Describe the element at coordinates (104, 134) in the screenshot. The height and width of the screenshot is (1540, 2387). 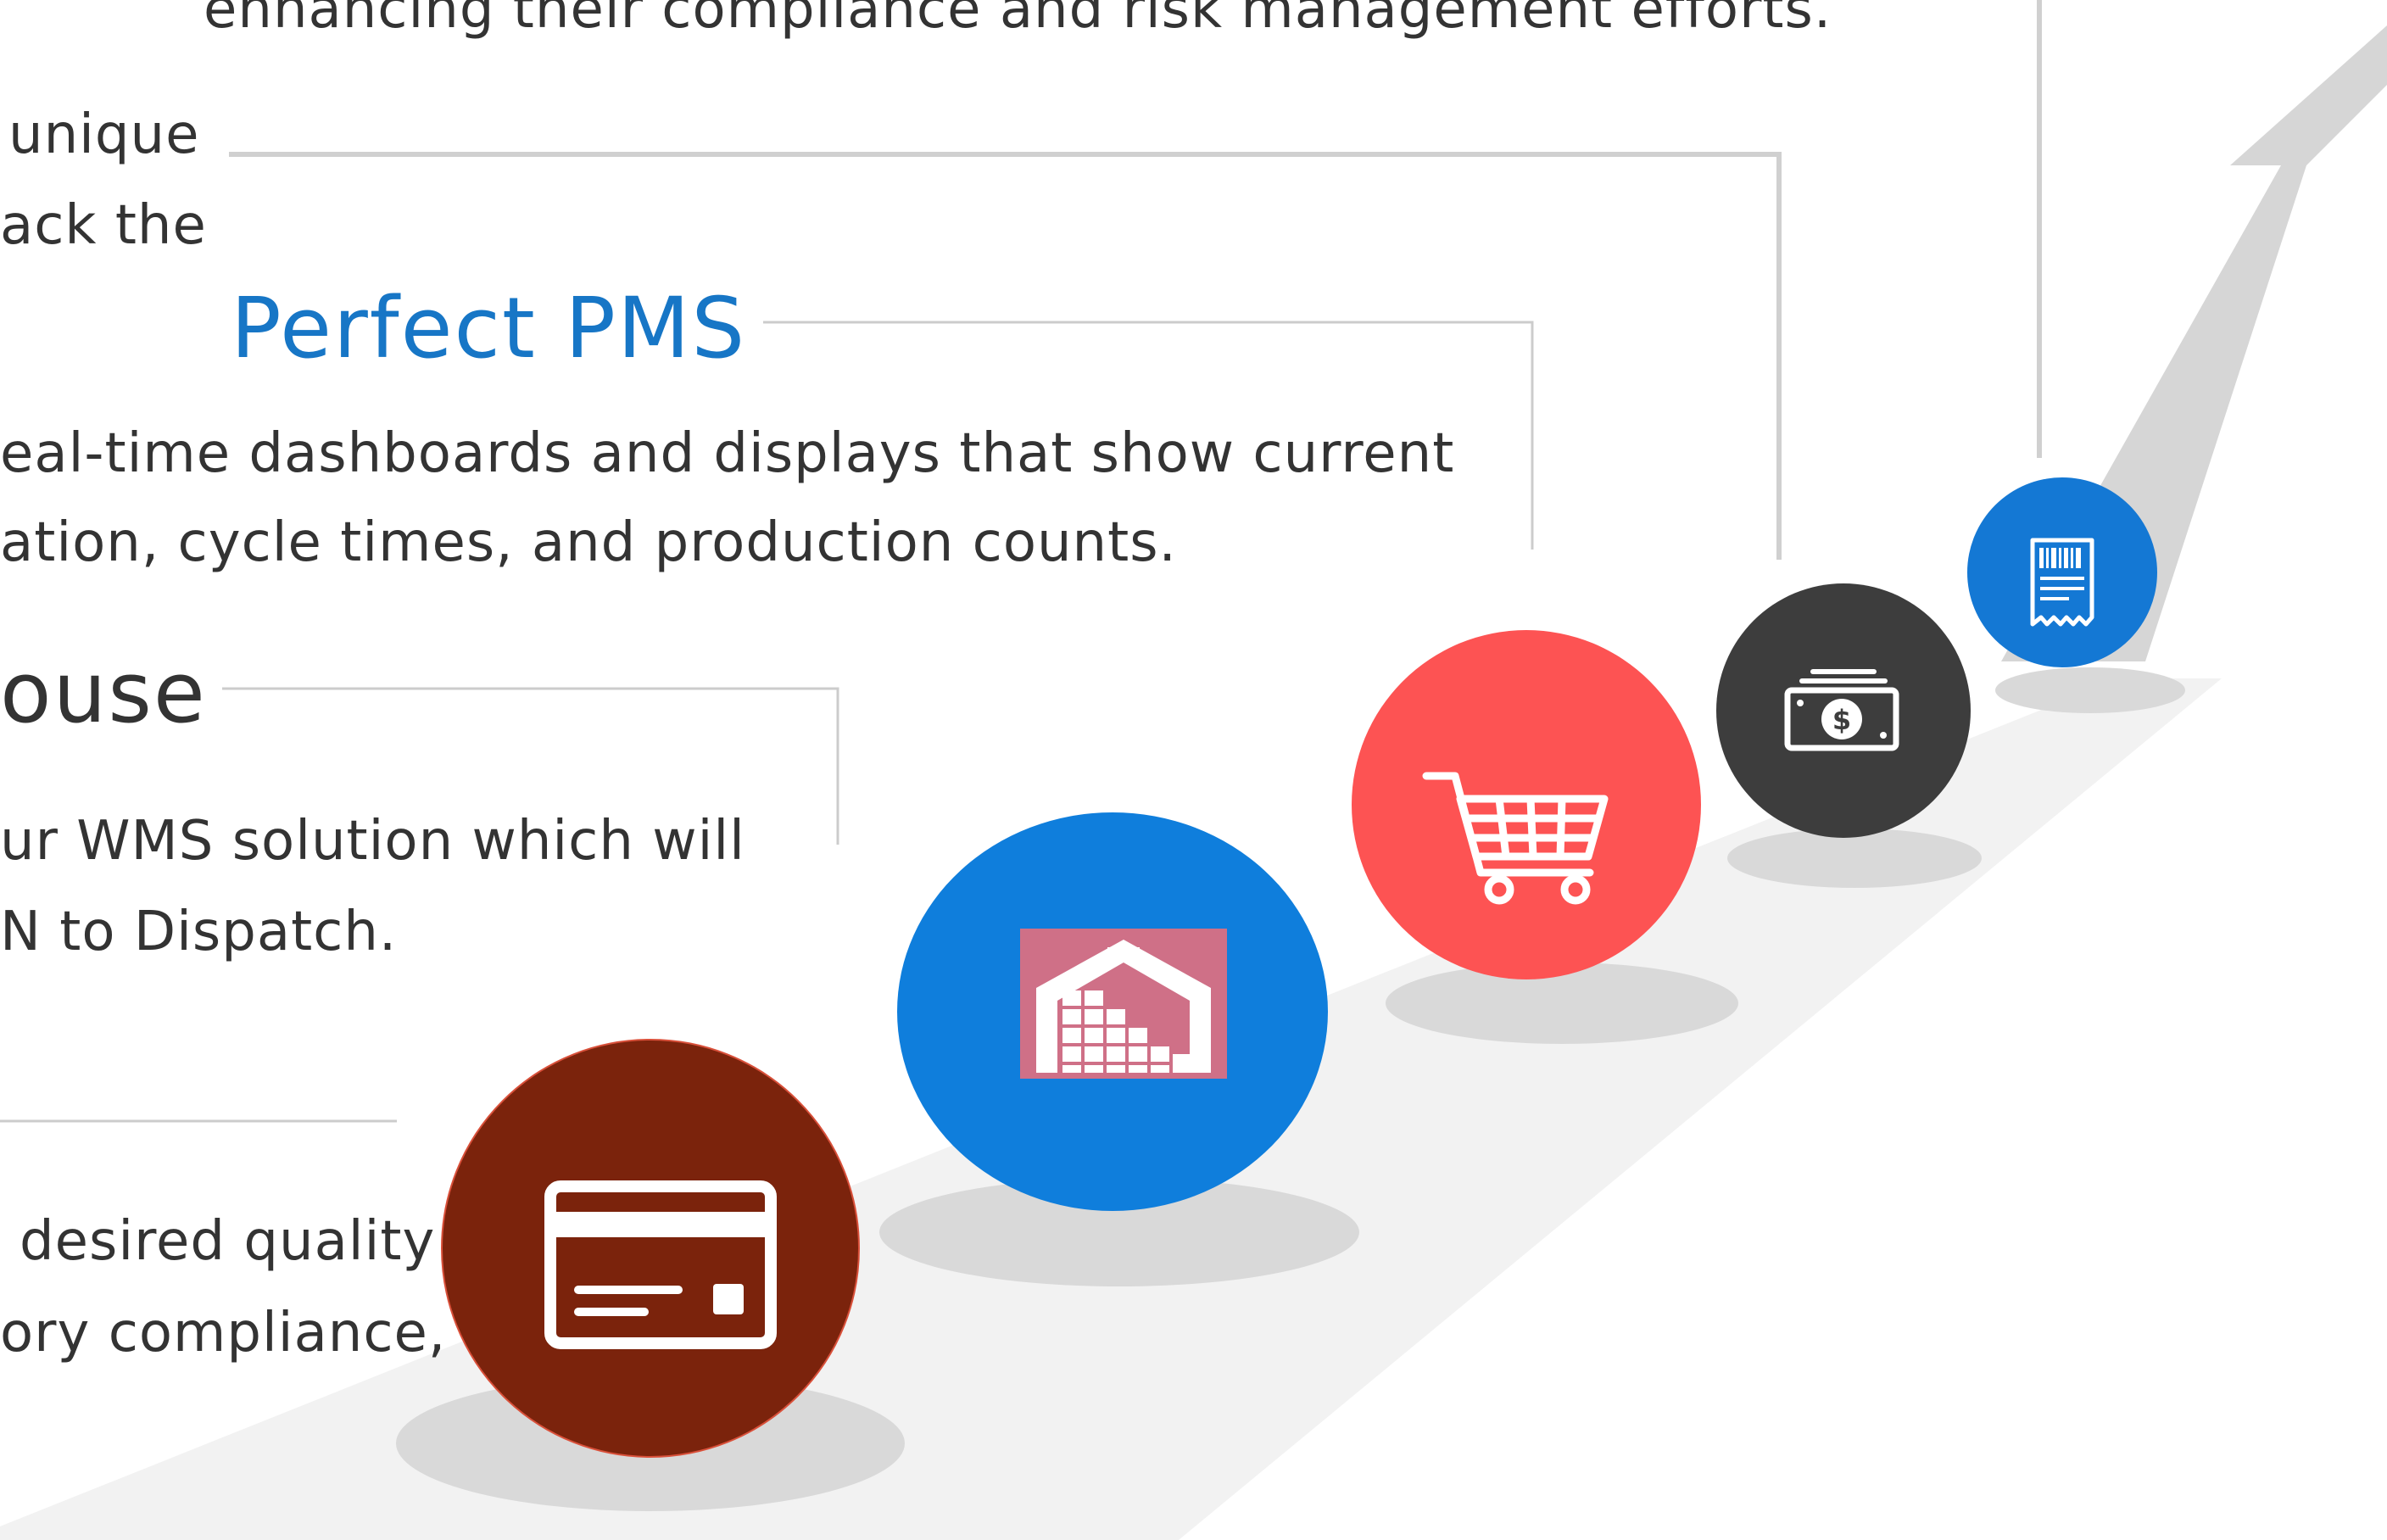
I see `description-line: unique` at that location.